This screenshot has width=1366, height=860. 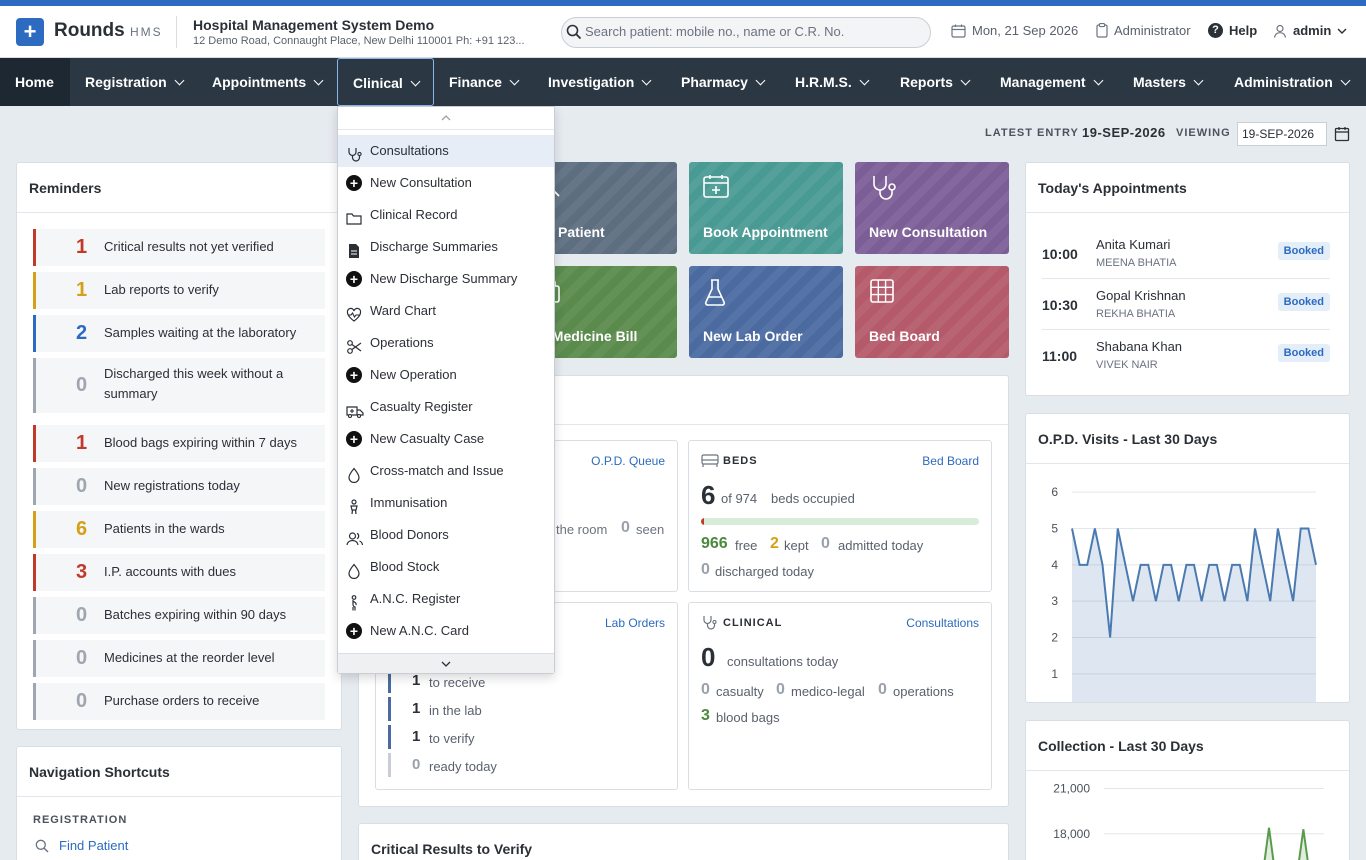 I want to click on clinical-menu-item: Cross-match and Issue, so click(x=446, y=471).